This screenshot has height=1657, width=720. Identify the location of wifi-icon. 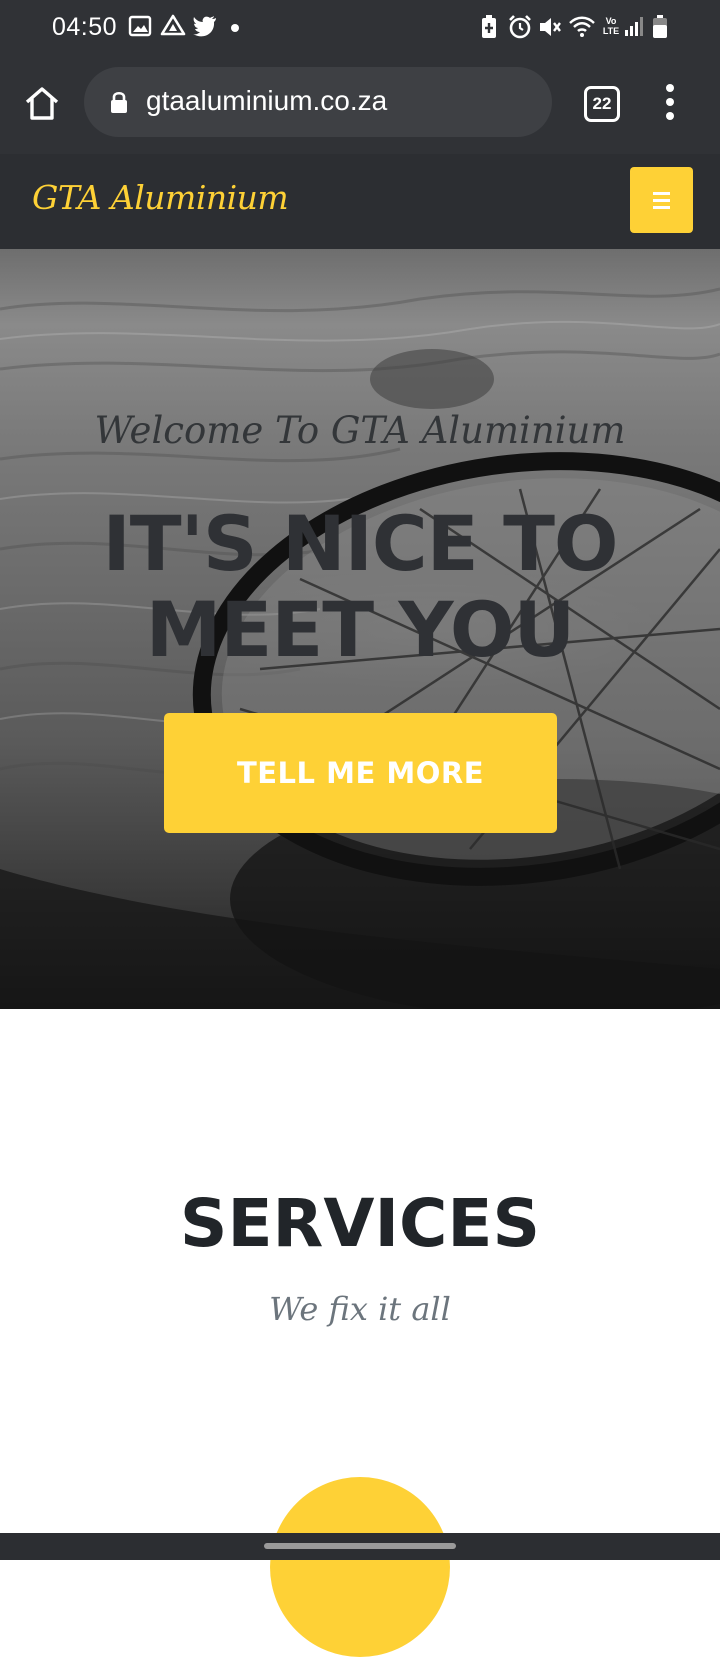
(582, 26).